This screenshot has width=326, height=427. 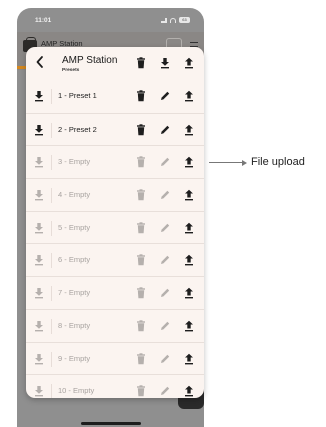 I want to click on preset-label: 7 - Empty, so click(x=74, y=293).